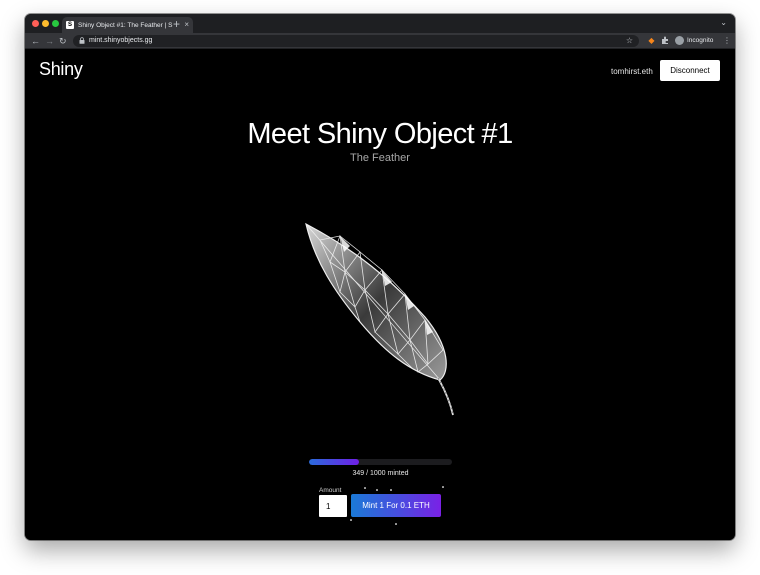 This screenshot has width=760, height=575. I want to click on minted-count-label: 349 / 1000 minted, so click(380, 473).